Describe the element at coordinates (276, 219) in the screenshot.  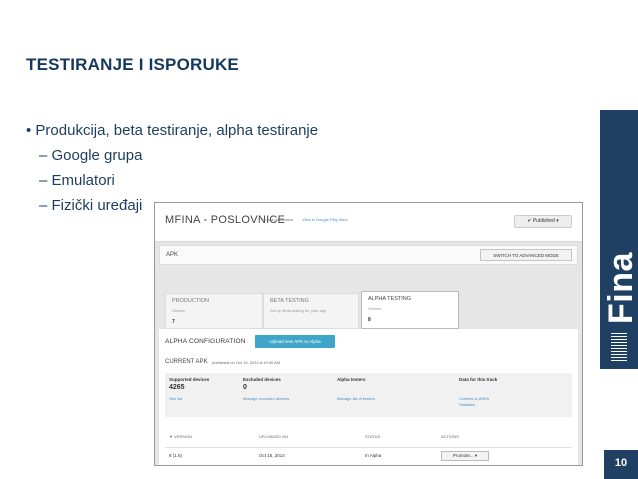
I see `package-name: ~ hr.fina.poslovnice` at that location.